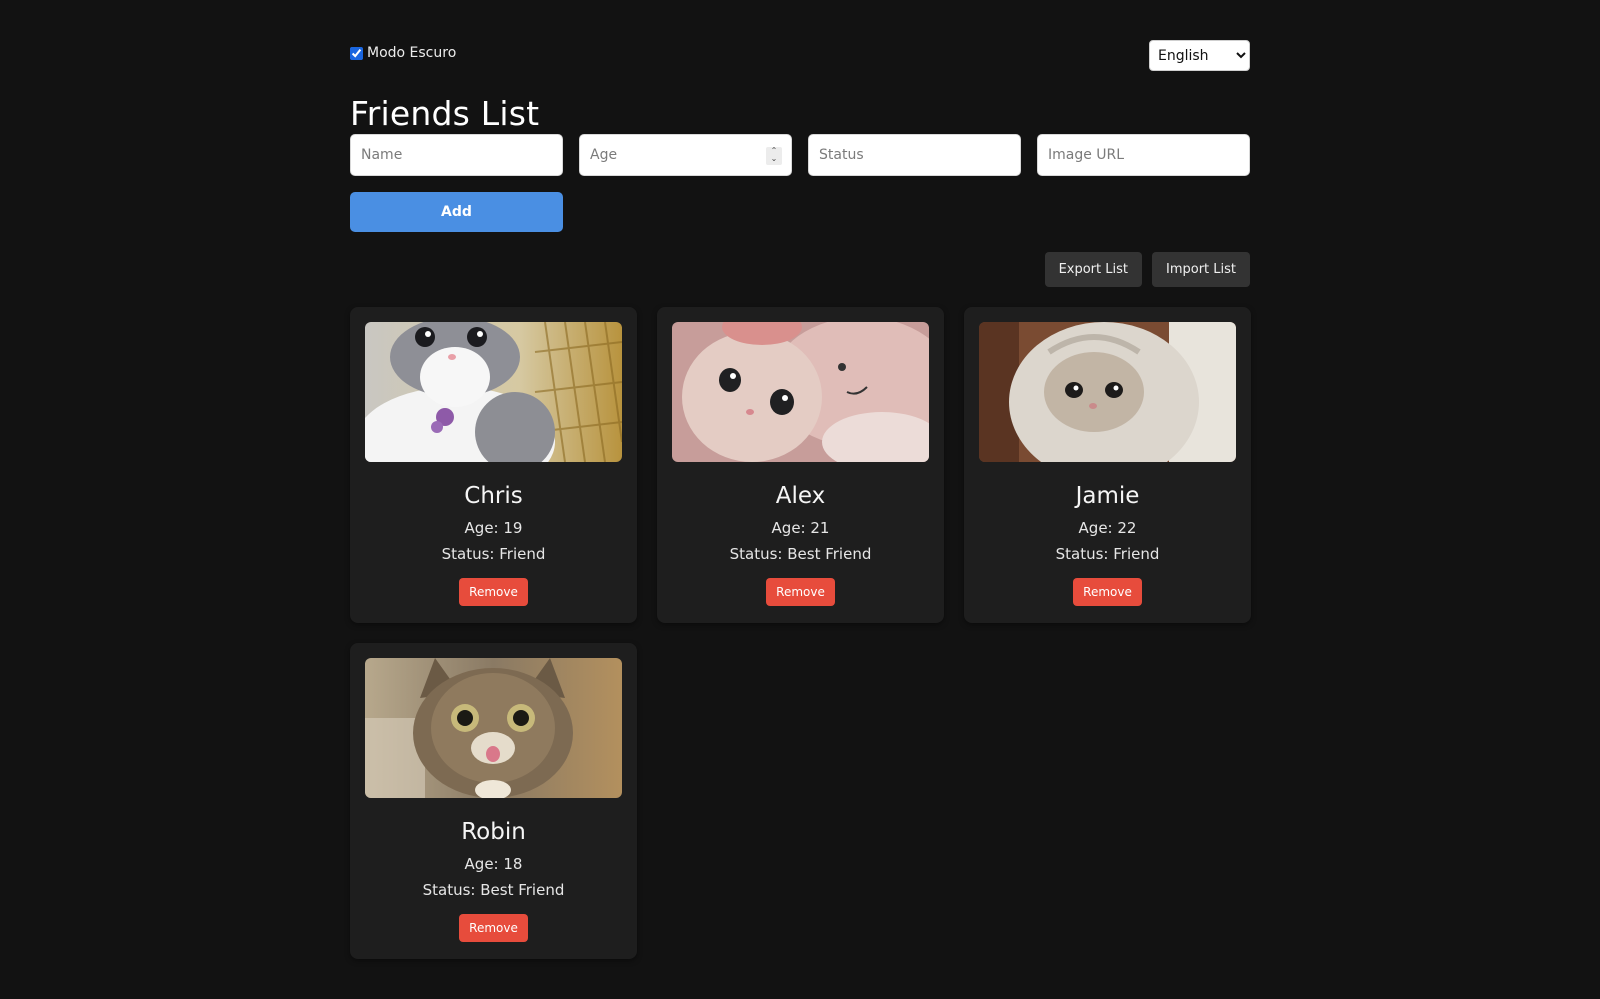  Describe the element at coordinates (493, 392) in the screenshot. I see `friend-photo-cat-grey-white` at that location.